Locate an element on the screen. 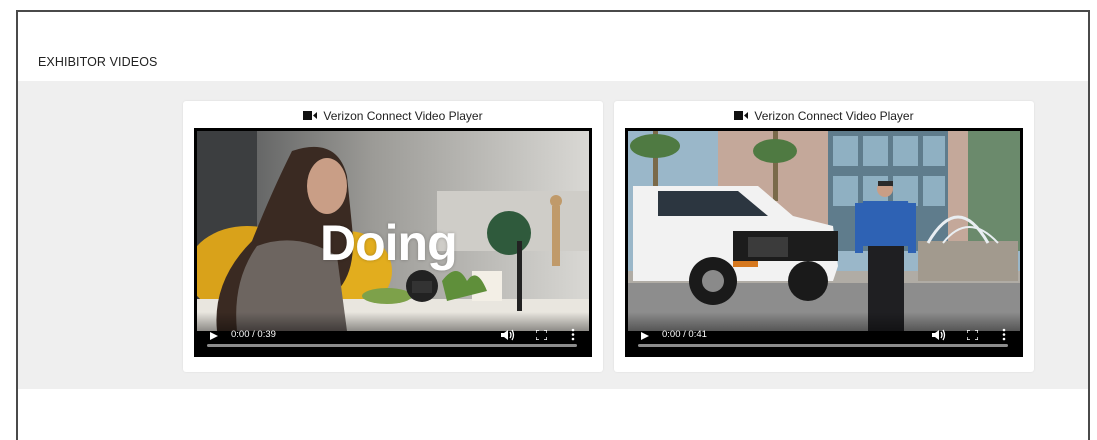  video-time: 0:00 / 0:39 is located at coordinates (253, 334).